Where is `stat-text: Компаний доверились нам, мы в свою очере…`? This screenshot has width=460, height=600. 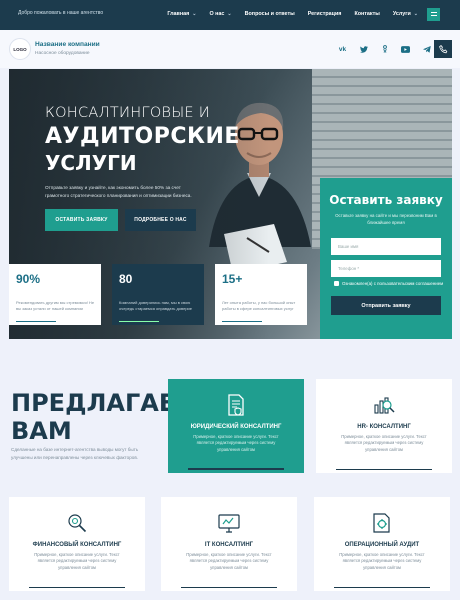 stat-text: Компаний доверились нам, мы в свою очере… is located at coordinates (156, 305).